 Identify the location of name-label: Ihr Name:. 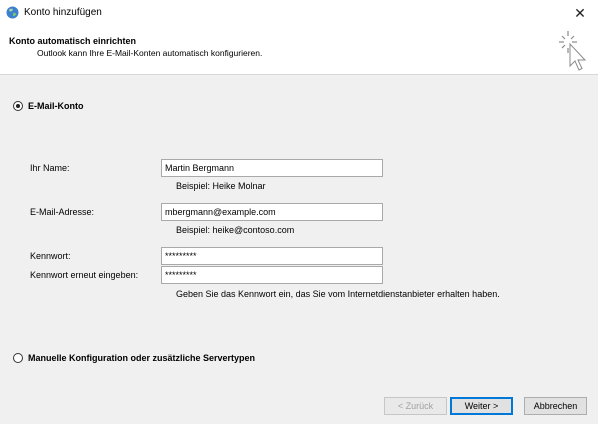
(50, 168).